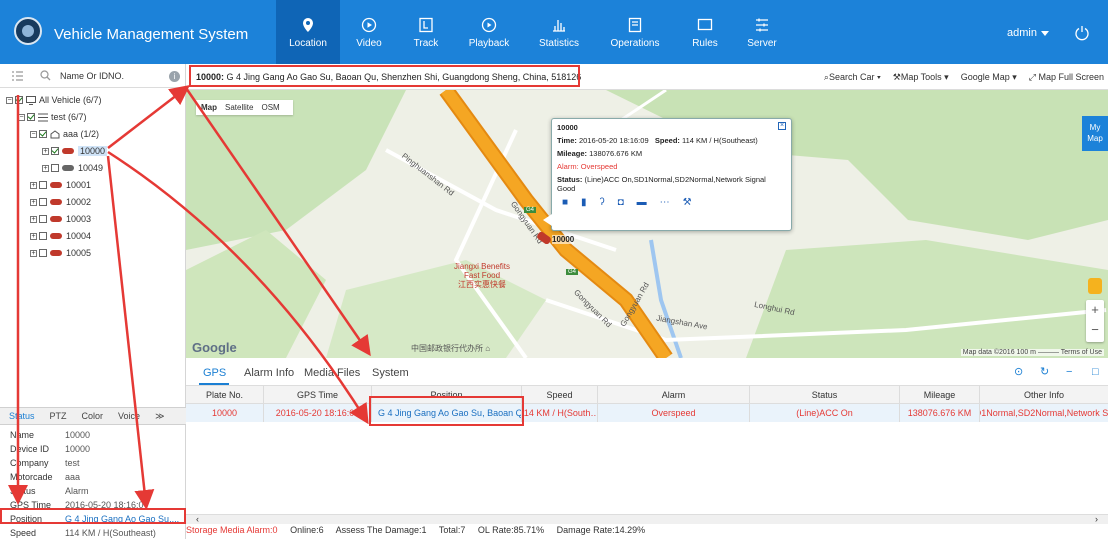  Describe the element at coordinates (75, 151) in the screenshot. I see `tree-vehicle-10000: + 10000` at that location.